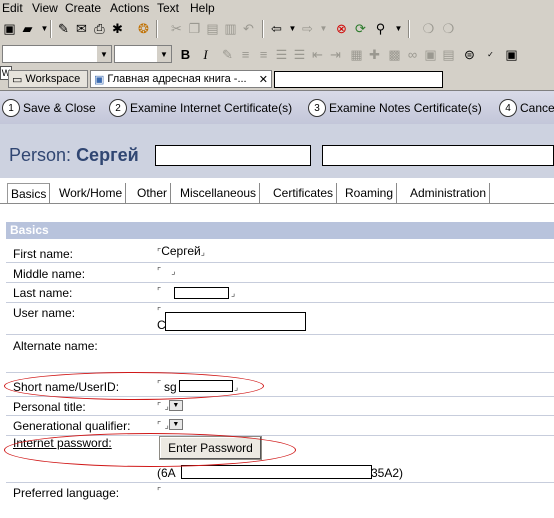 The height and width of the screenshot is (518, 554). What do you see at coordinates (153, 193) in the screenshot?
I see `tab-other: Other` at bounding box center [153, 193].